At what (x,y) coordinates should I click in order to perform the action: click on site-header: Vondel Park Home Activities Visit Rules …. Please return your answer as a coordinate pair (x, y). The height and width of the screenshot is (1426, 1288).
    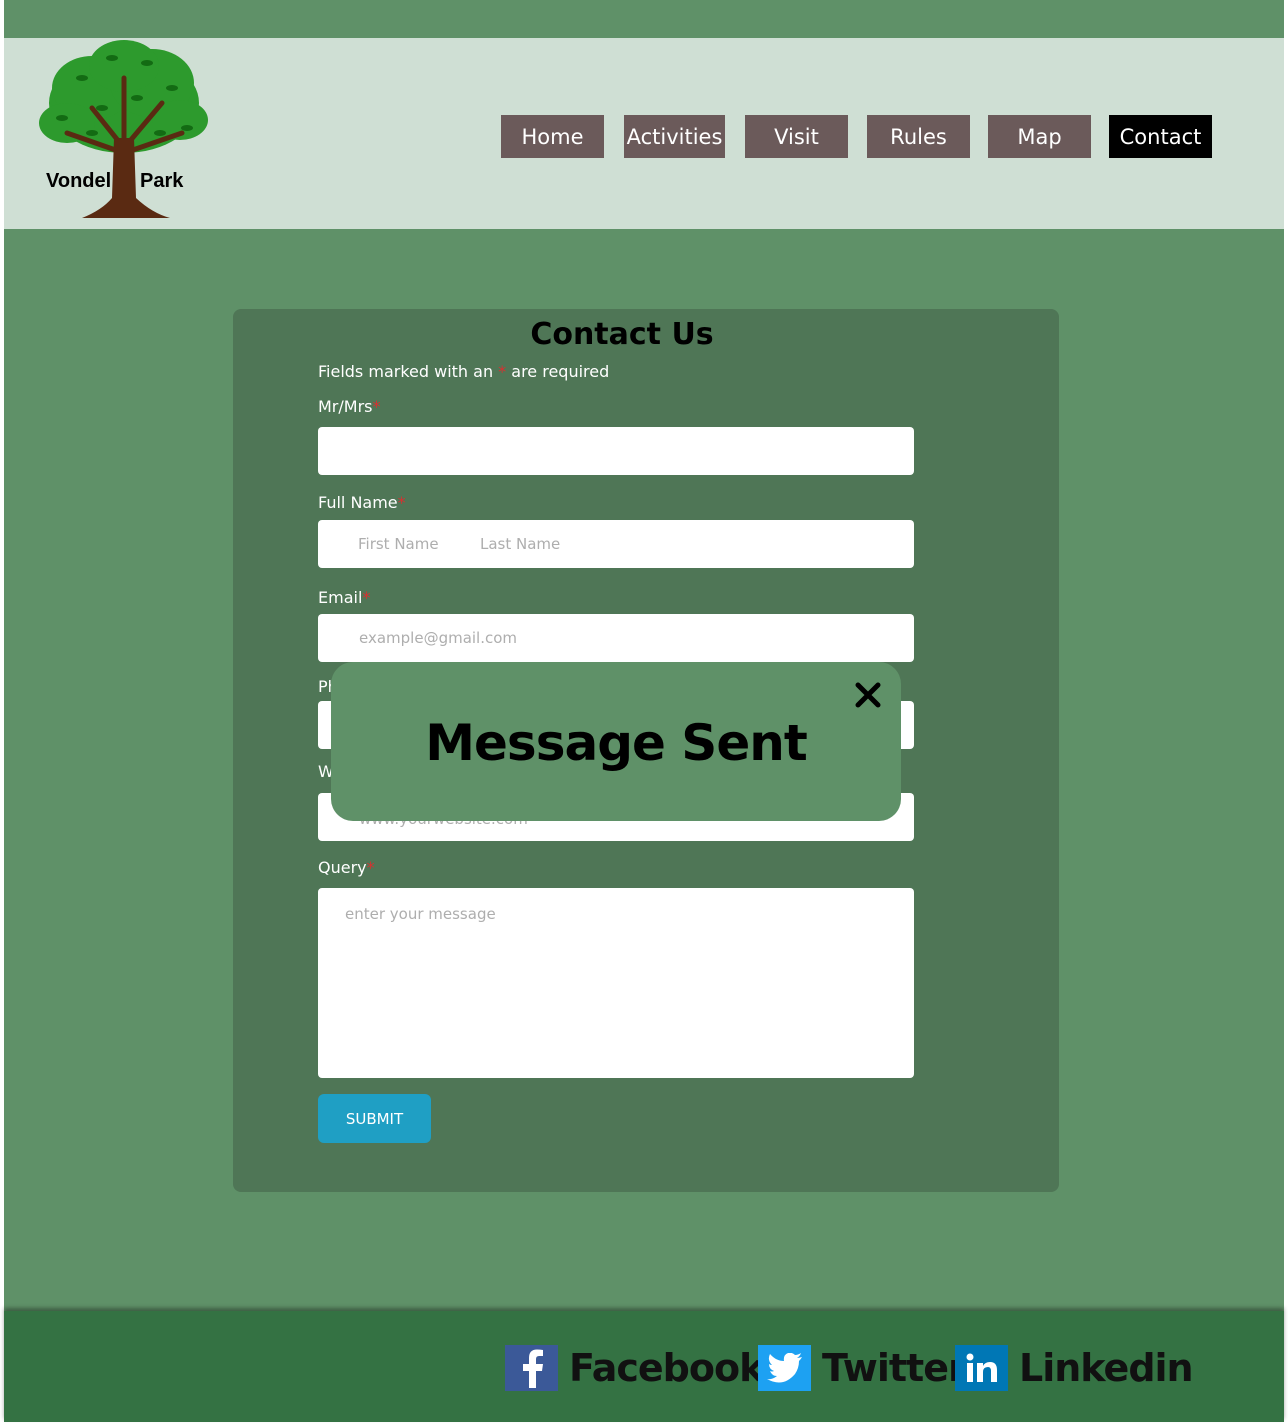
    Looking at the image, I should click on (644, 133).